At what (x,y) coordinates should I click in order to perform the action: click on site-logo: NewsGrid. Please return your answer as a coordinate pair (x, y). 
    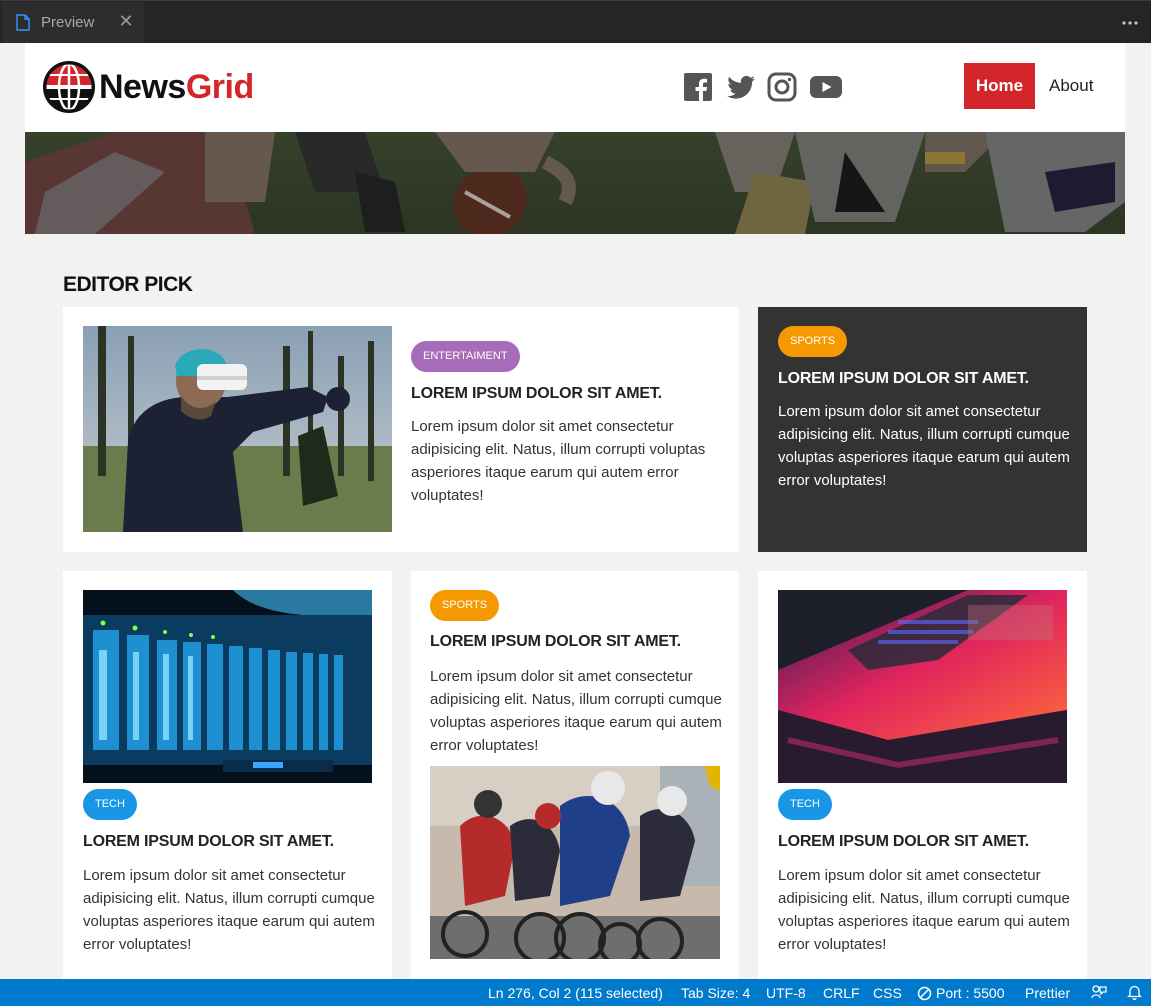
    Looking at the image, I should click on (148, 87).